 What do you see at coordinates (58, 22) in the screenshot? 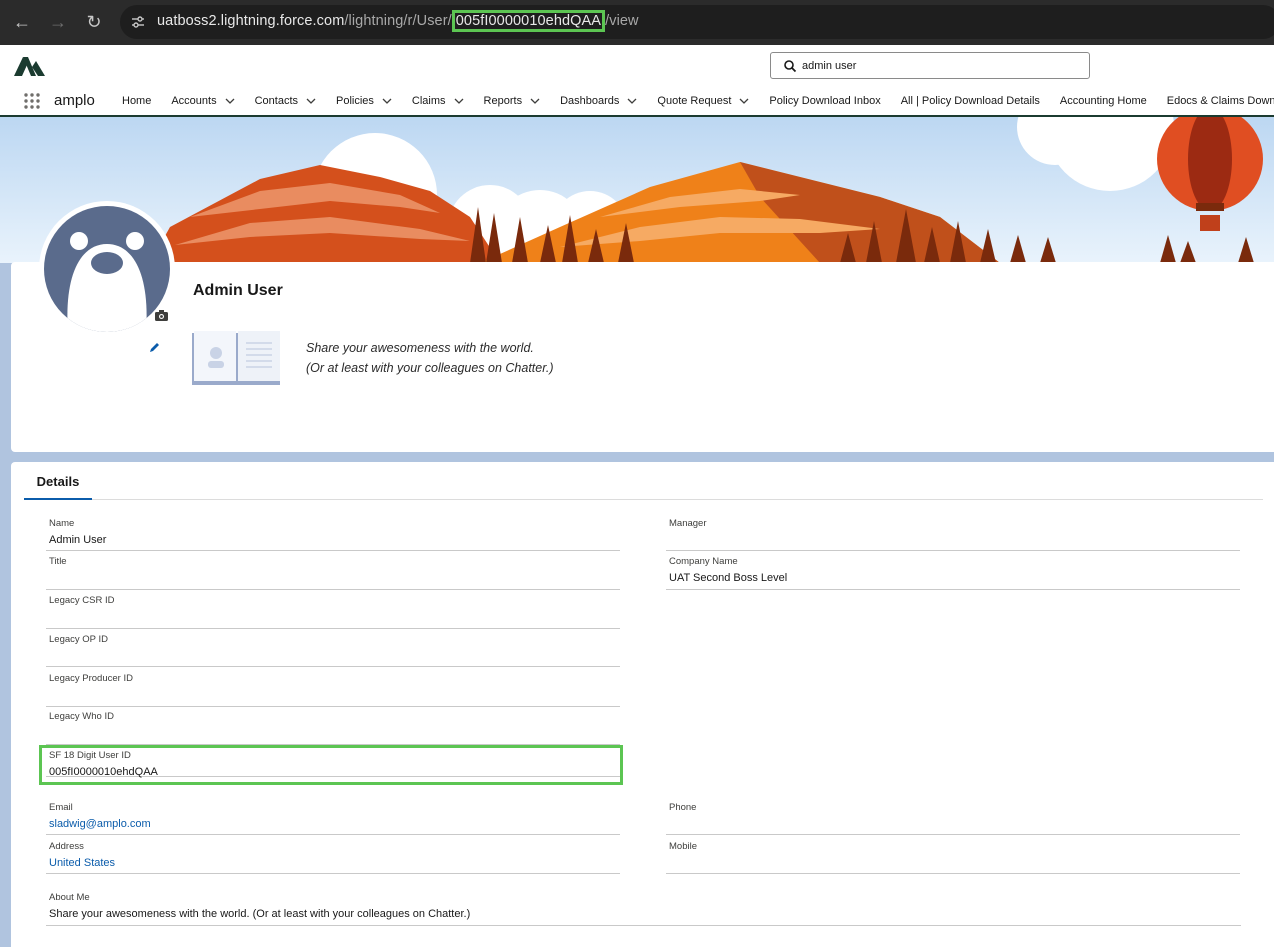
I see `forward-arrow-icon: →` at bounding box center [58, 22].